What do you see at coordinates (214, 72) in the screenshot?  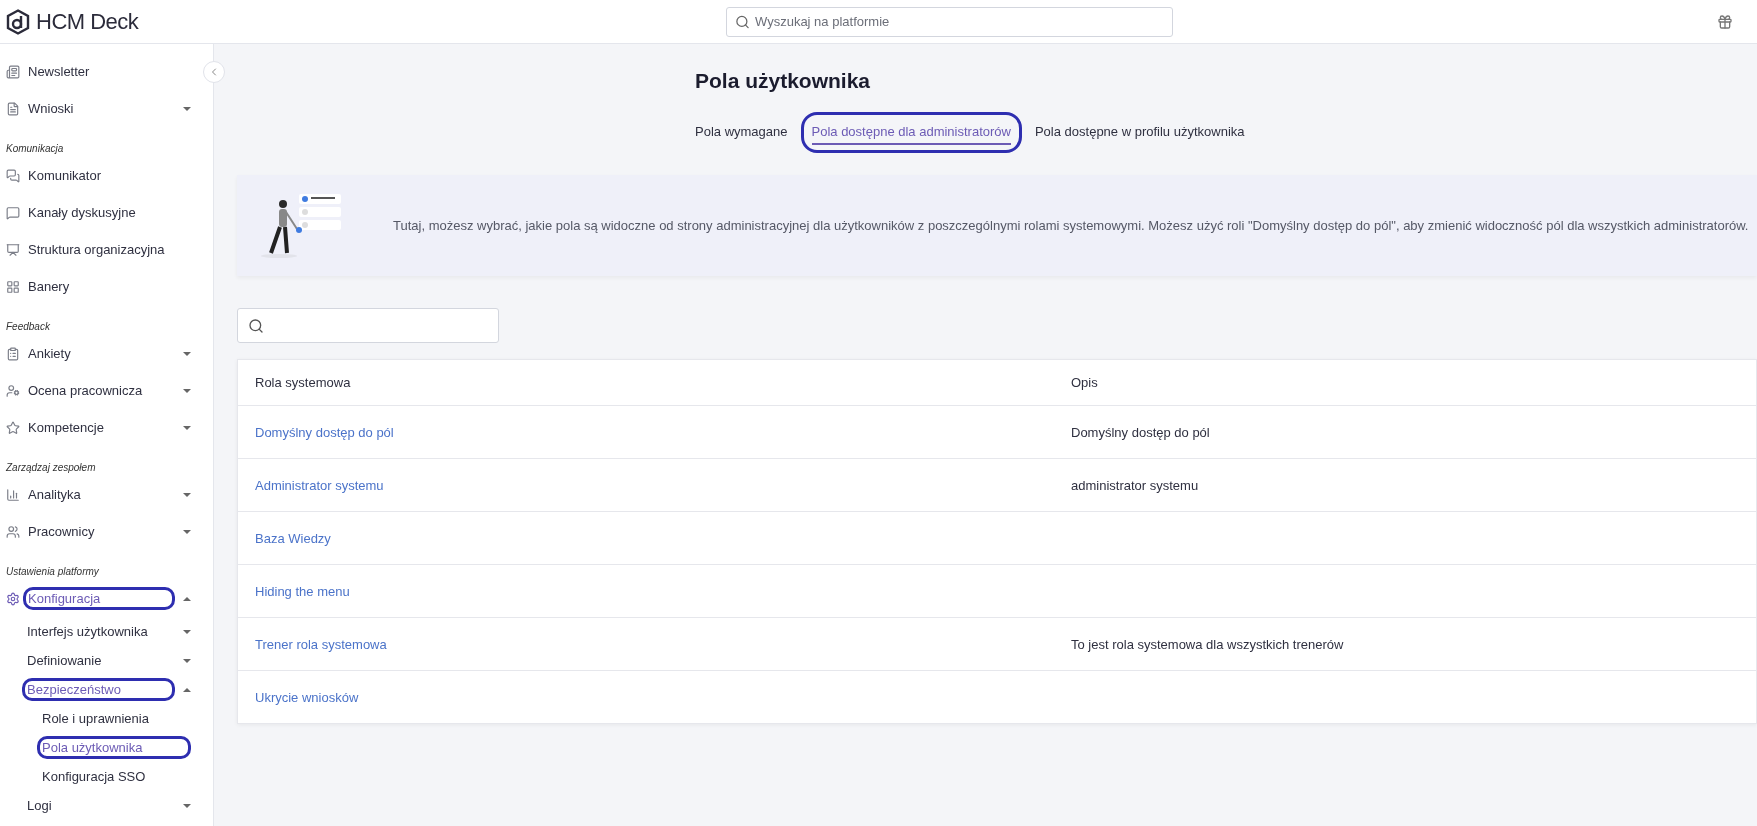 I see `collapse-button` at bounding box center [214, 72].